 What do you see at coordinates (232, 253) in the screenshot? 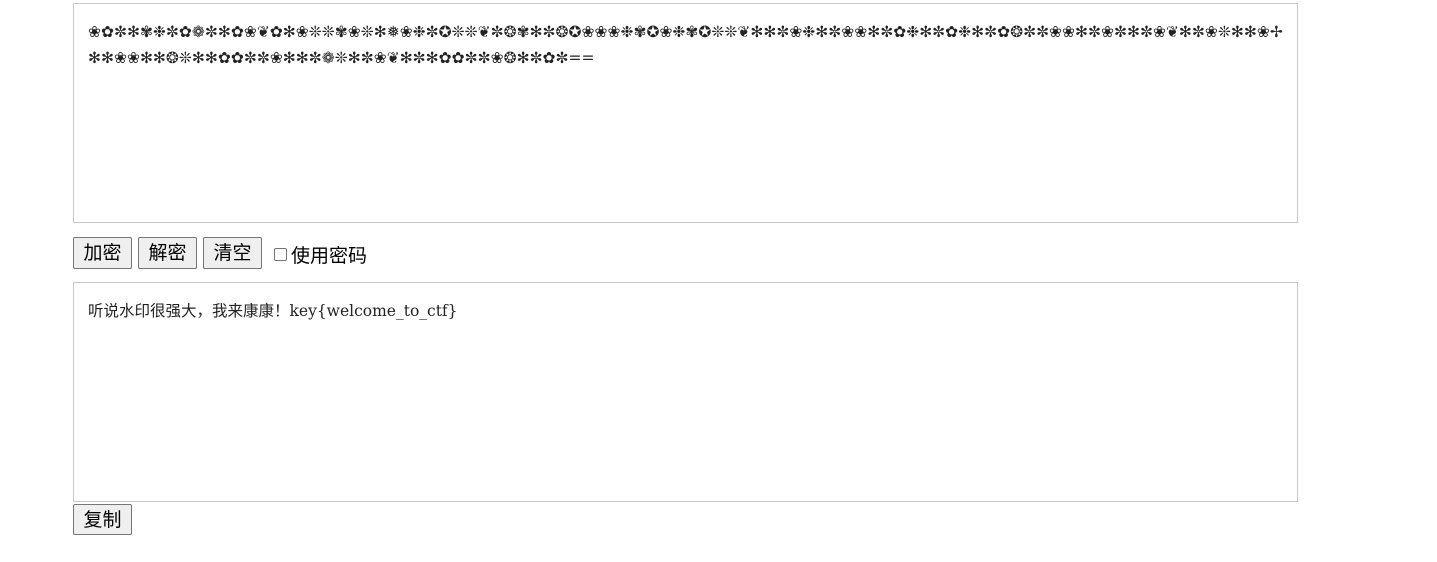
I see `clear-button: 清空` at bounding box center [232, 253].